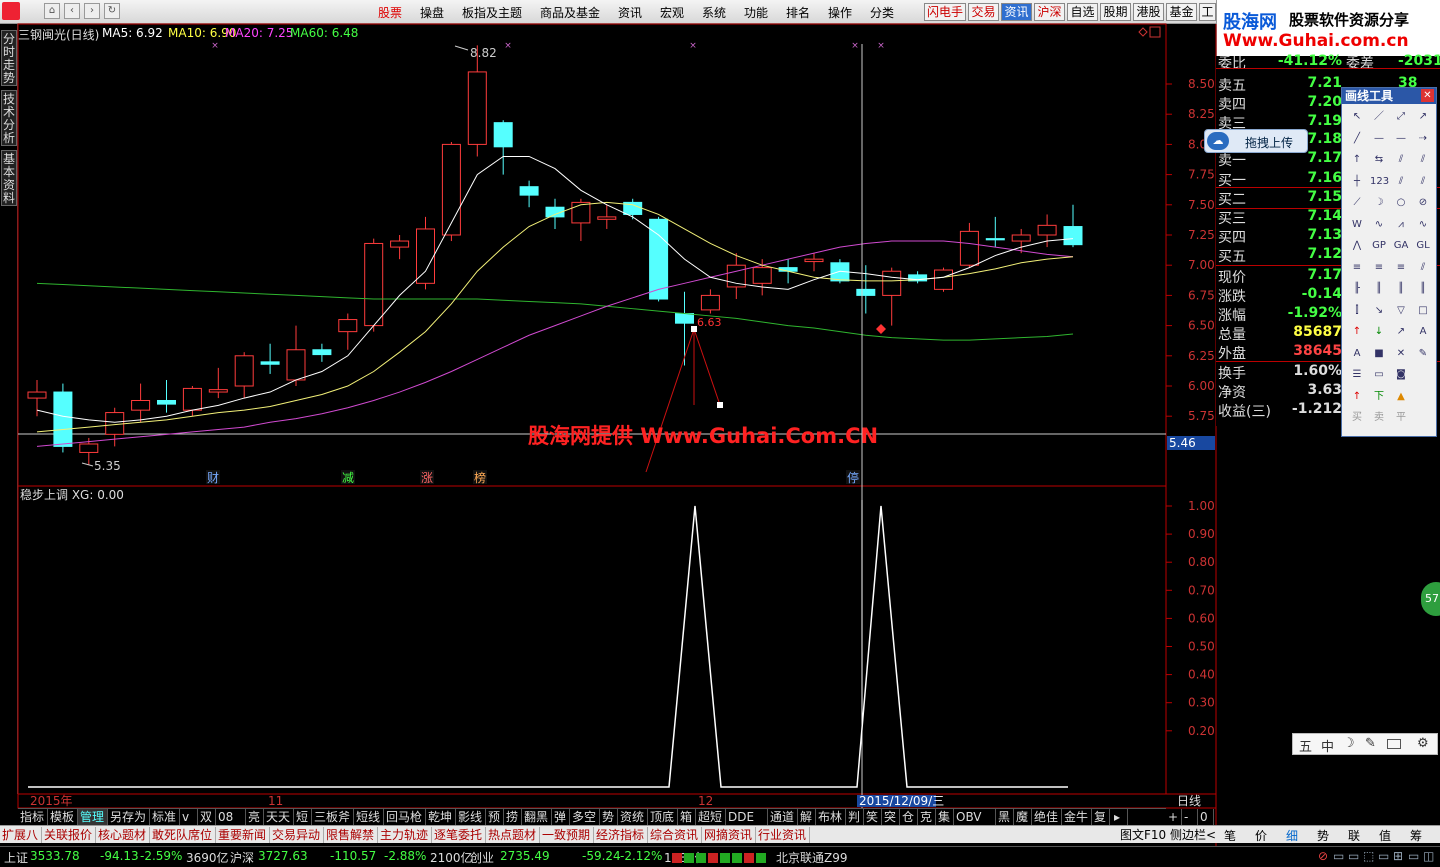 The width and height of the screenshot is (1440, 867). Describe the element at coordinates (1379, 354) in the screenshot. I see `draw-tool-icon: ■` at that location.